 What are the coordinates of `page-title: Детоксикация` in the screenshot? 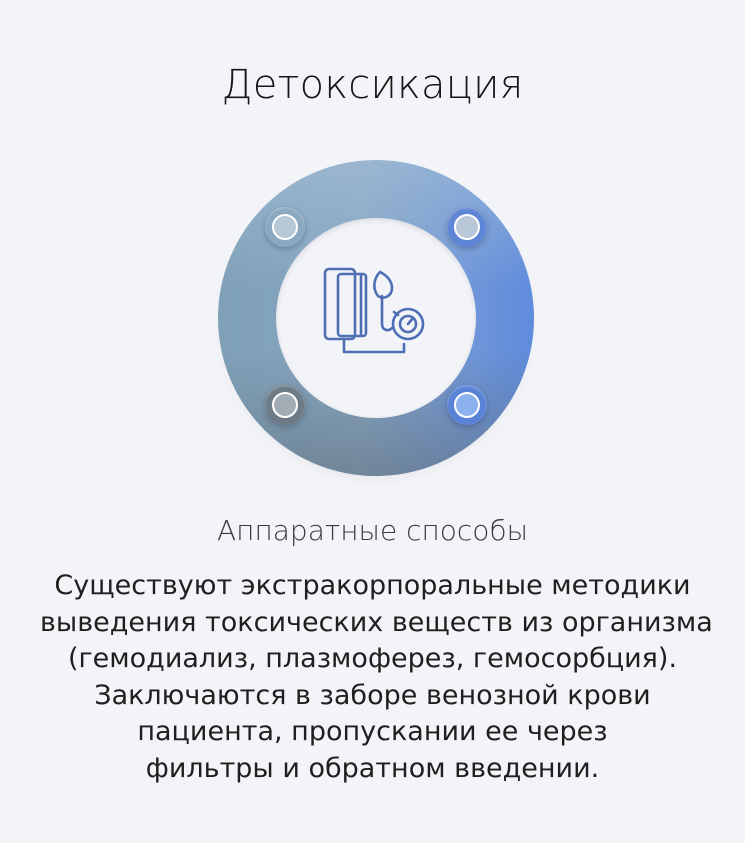 It's located at (372, 85).